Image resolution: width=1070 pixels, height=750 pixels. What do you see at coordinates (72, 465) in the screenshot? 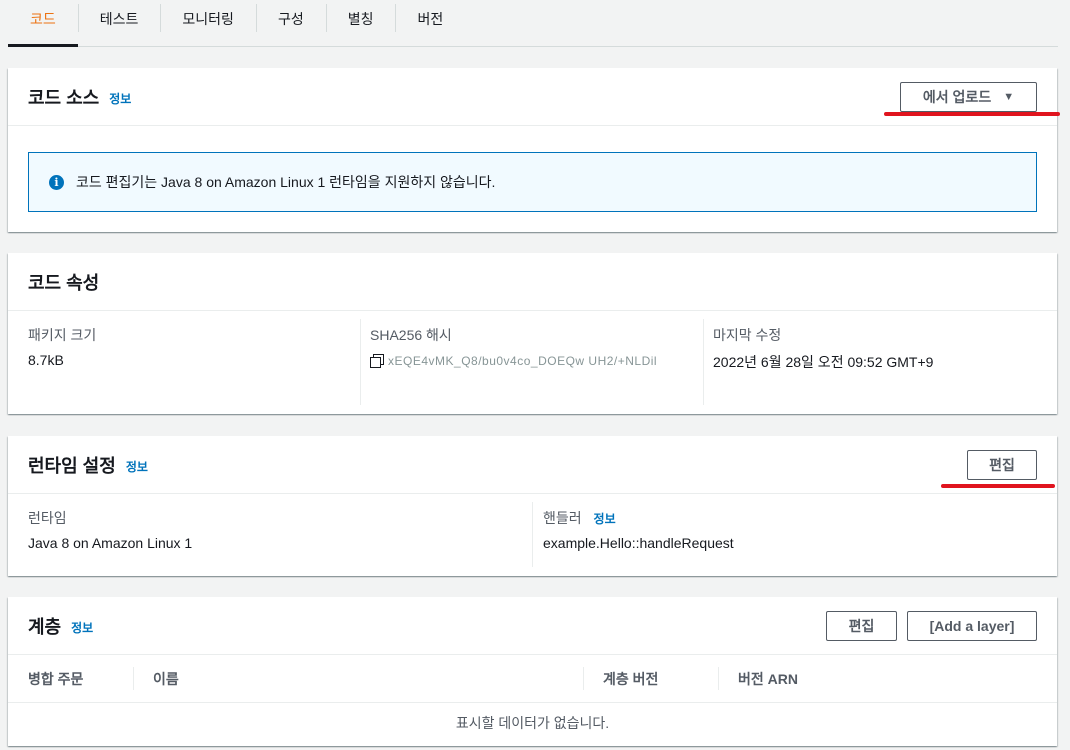
I see `runtime-settings-title: 런타임 설정` at bounding box center [72, 465].